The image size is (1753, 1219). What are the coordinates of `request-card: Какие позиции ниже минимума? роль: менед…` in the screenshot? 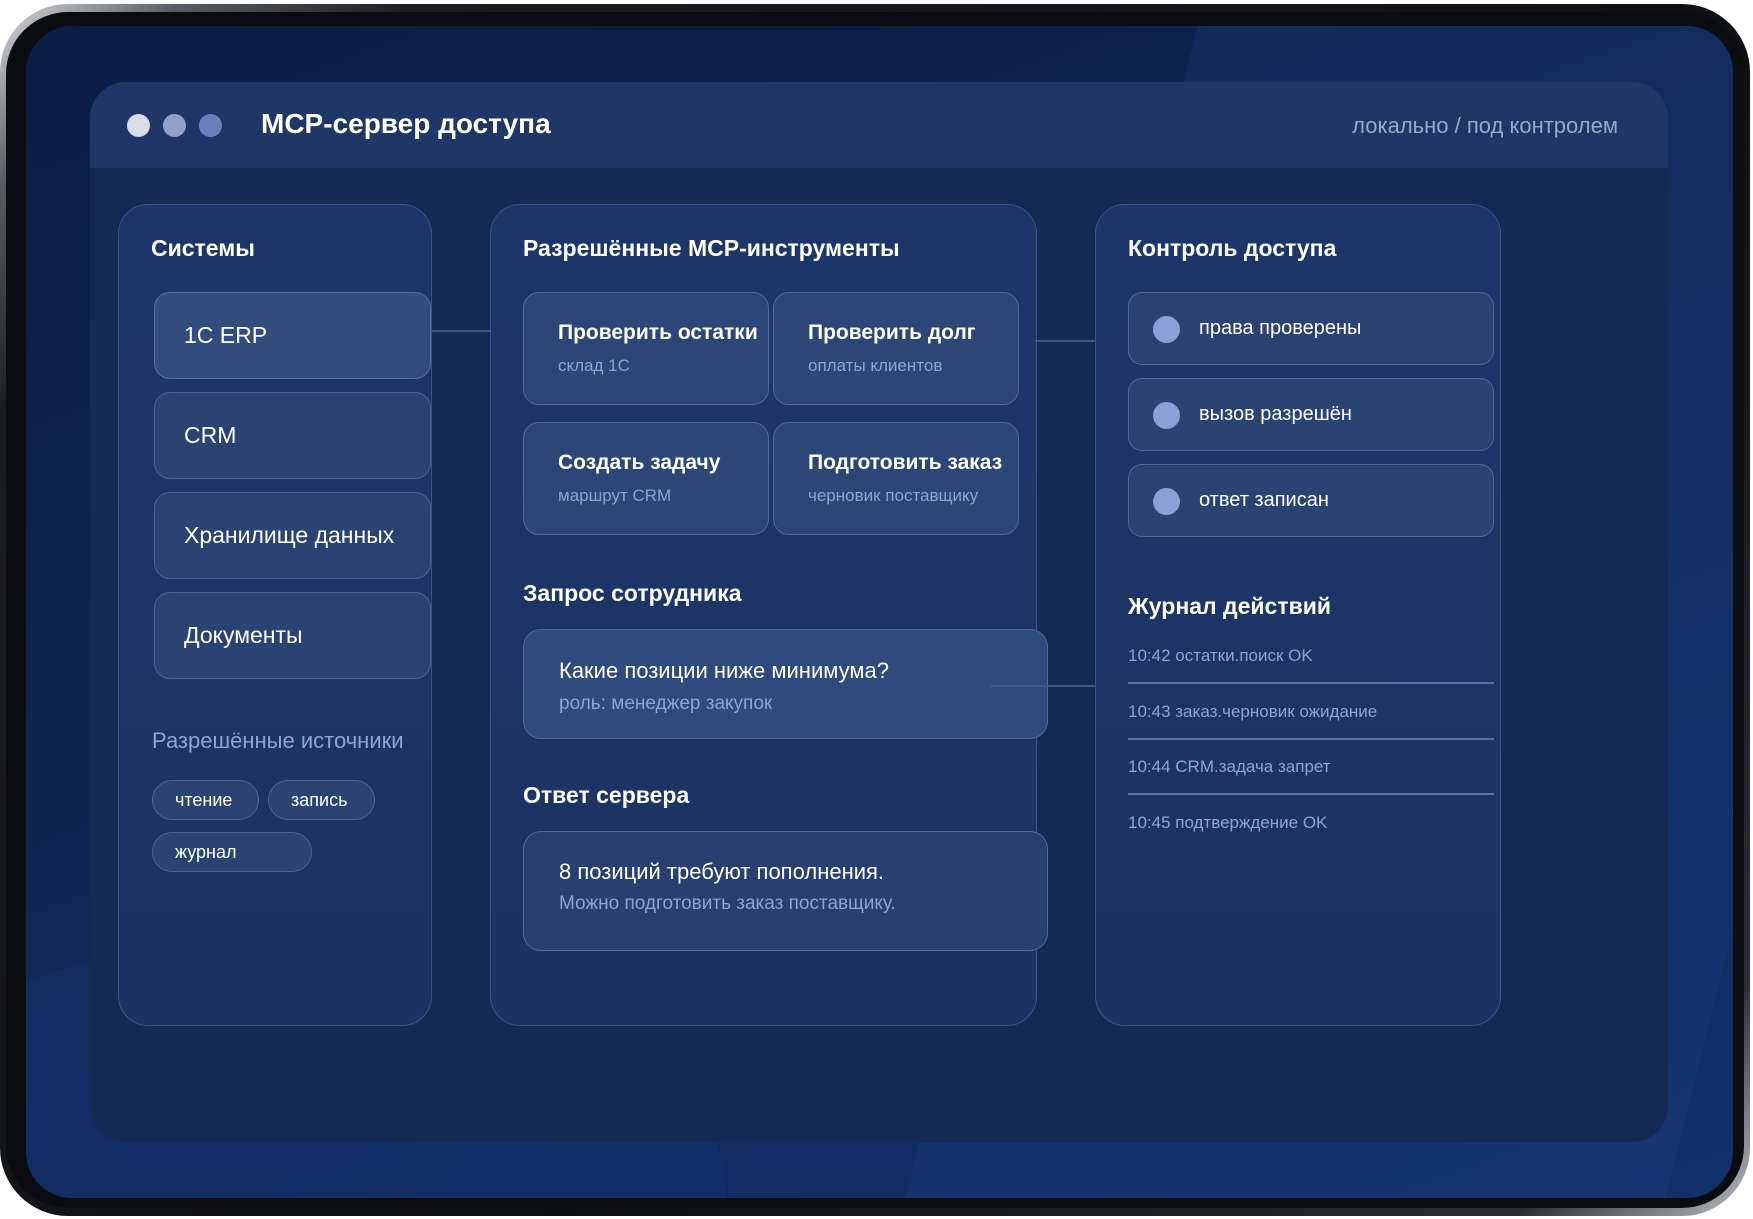 It's located at (785, 684).